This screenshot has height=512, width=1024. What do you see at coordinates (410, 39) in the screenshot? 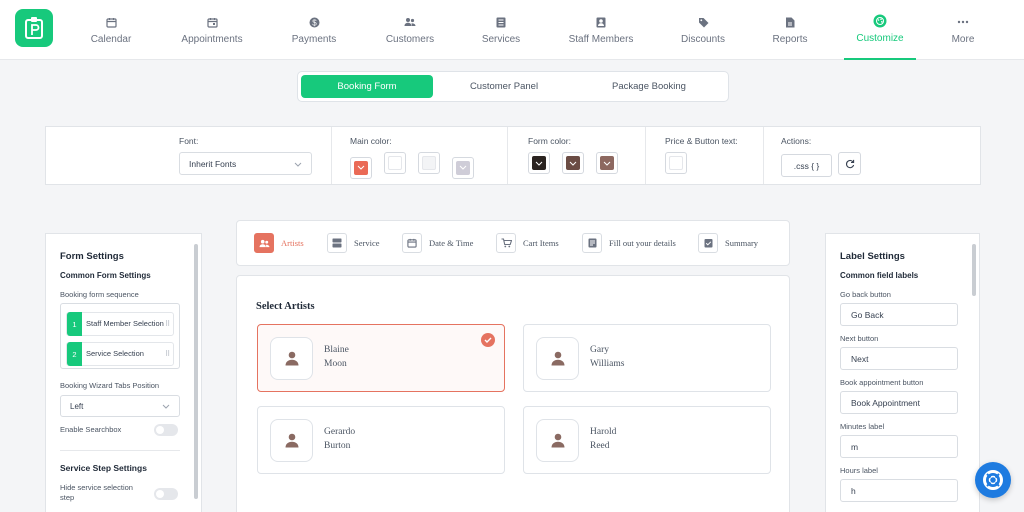
I see `nav-label: Customers` at bounding box center [410, 39].